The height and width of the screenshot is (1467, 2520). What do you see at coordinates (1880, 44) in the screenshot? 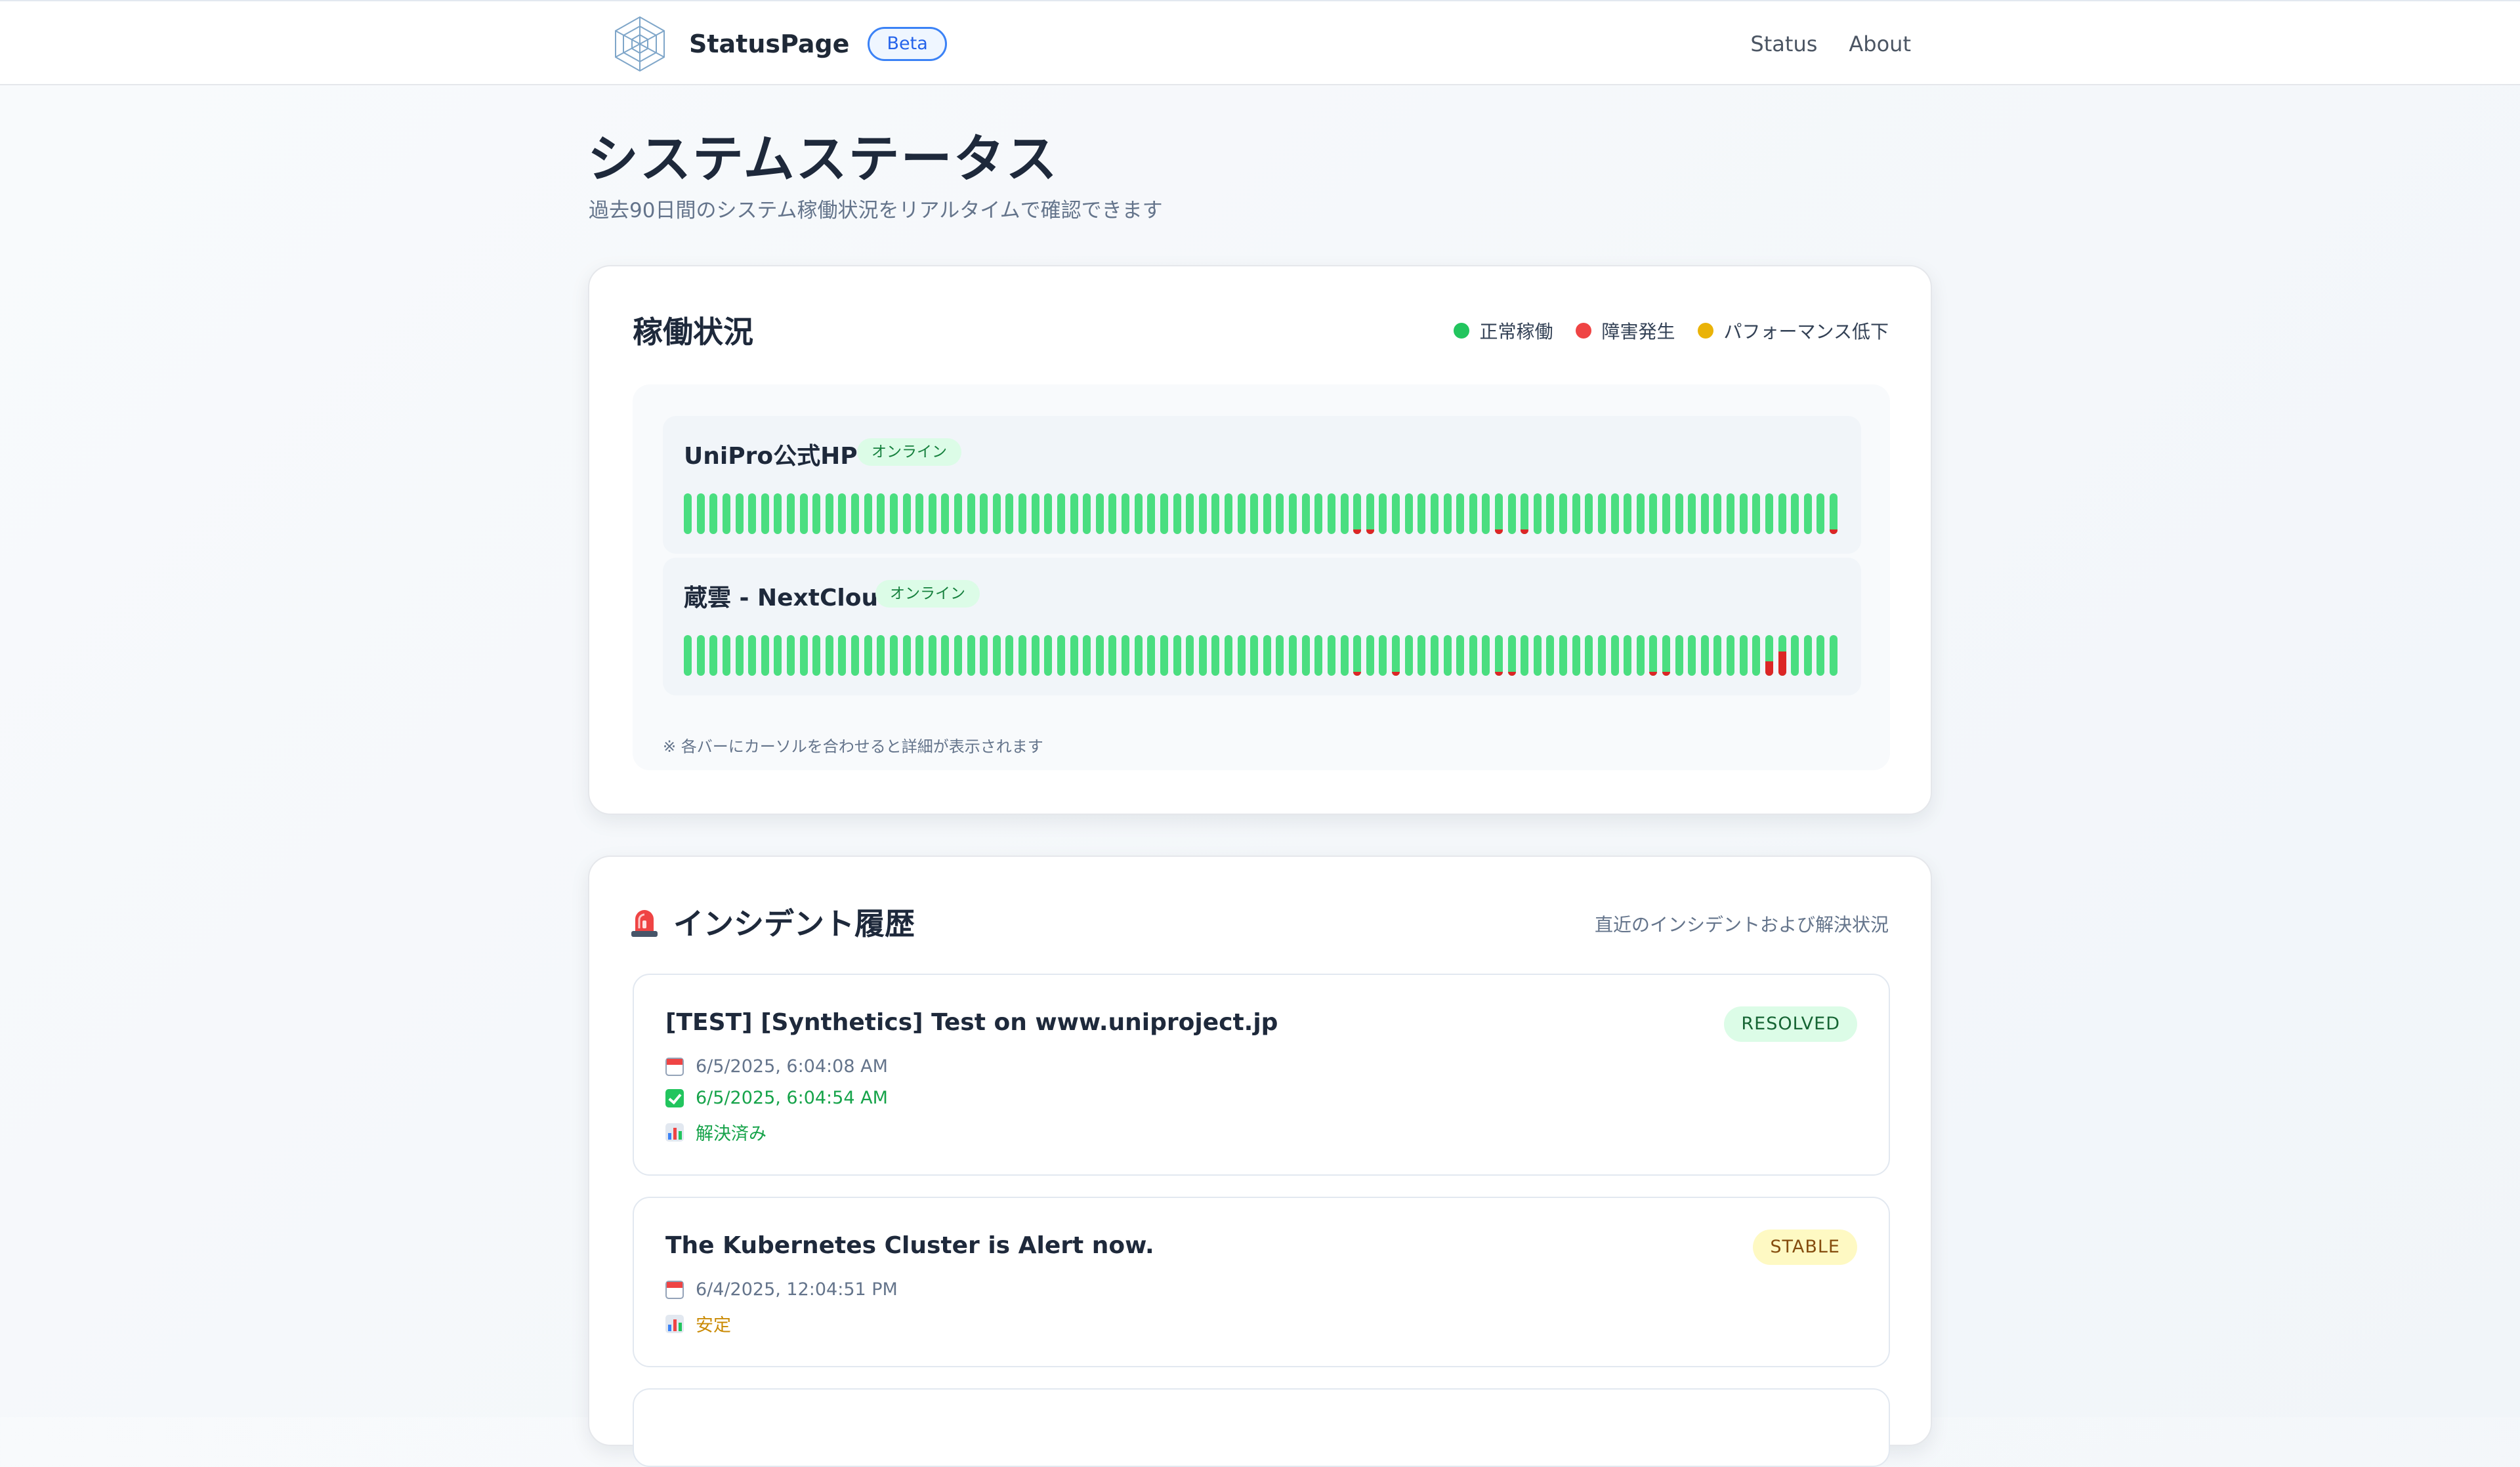
I see `nav-about-link: About` at bounding box center [1880, 44].